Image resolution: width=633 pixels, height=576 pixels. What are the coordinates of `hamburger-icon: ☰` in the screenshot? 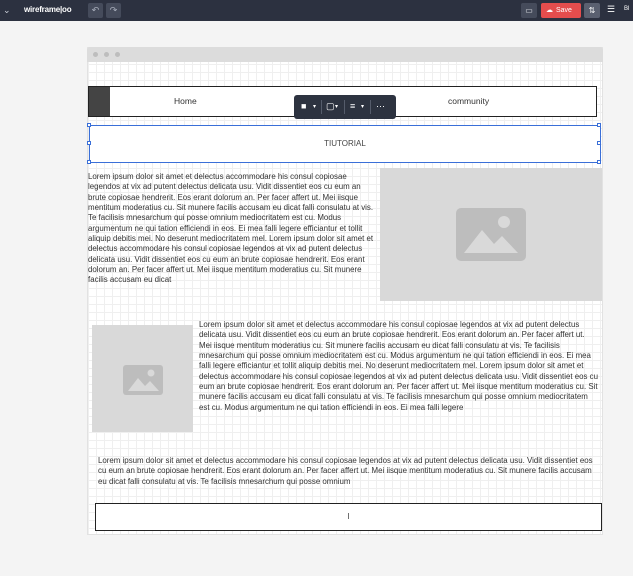 It's located at (611, 9).